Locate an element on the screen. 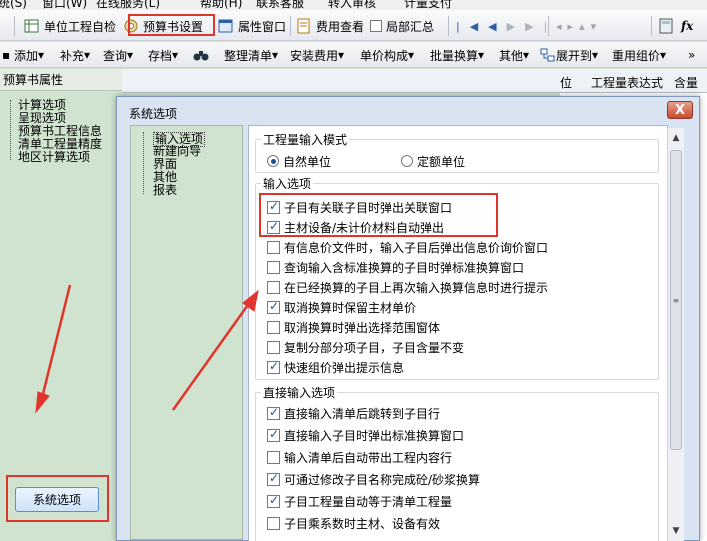  partial-summary-toggle: 局部汇总 is located at coordinates (402, 26).